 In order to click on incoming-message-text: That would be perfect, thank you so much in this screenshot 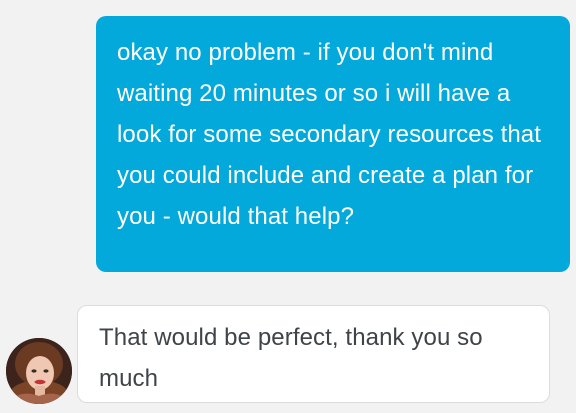, I will do `click(291, 358)`.